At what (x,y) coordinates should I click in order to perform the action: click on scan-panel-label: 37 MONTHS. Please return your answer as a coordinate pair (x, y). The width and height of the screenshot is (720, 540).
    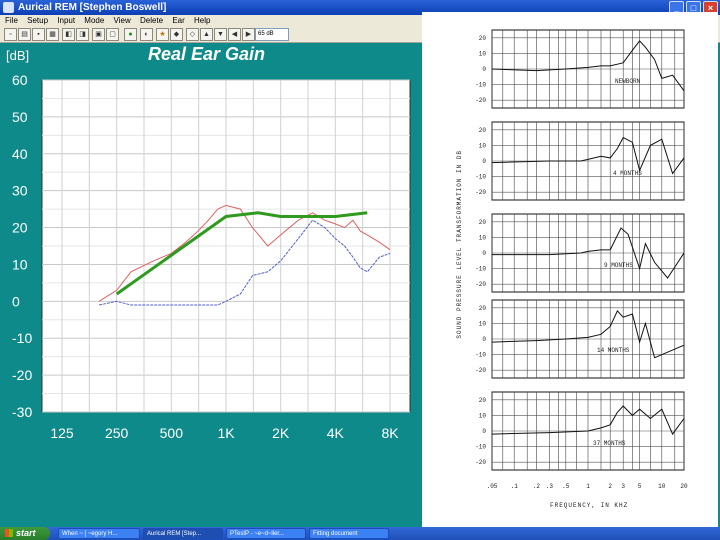
    Looking at the image, I should click on (609, 443).